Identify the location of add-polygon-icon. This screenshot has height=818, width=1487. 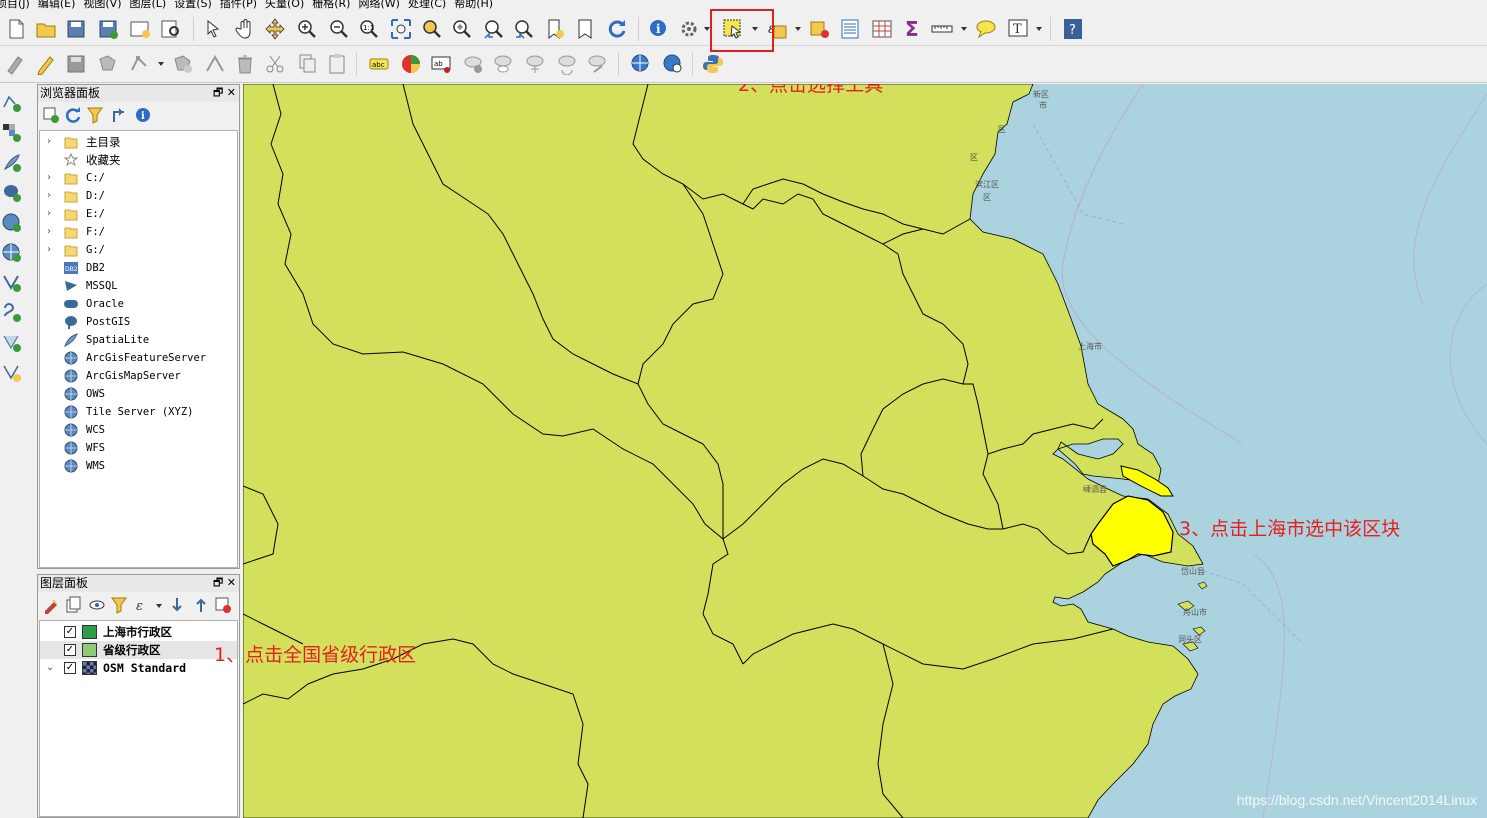
(108, 64).